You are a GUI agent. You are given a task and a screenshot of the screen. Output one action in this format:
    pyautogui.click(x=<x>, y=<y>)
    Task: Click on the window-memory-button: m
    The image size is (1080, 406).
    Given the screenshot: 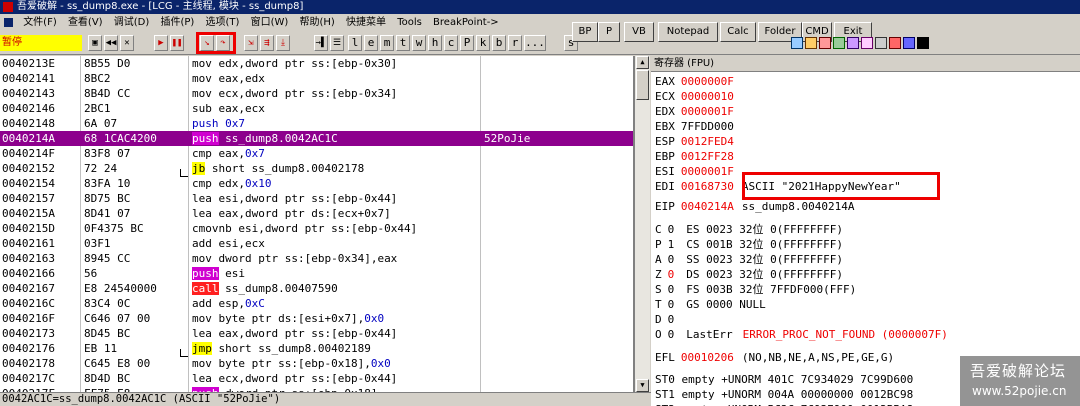 What is the action you would take?
    pyautogui.click(x=387, y=43)
    